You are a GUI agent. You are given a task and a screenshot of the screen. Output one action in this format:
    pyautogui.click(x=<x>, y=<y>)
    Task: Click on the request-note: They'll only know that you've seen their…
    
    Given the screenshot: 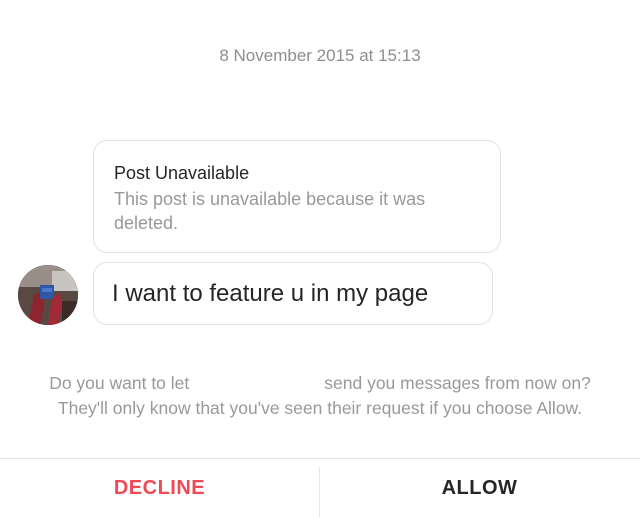 What is the action you would take?
    pyautogui.click(x=320, y=408)
    